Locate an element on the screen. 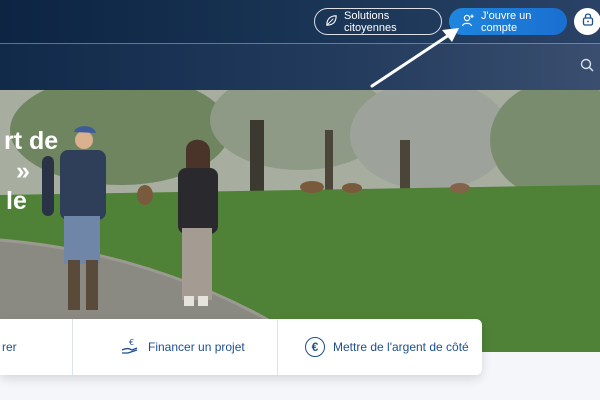 The height and width of the screenshot is (400, 600). solutions-citoyennes-button: Solutions citoyennes is located at coordinates (378, 21).